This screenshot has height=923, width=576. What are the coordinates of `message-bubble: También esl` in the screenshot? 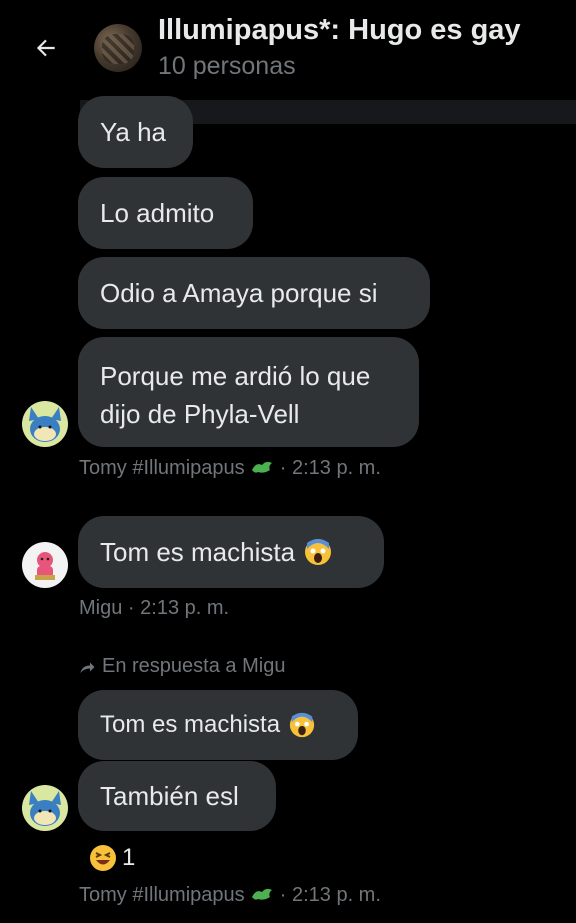 It's located at (177, 796).